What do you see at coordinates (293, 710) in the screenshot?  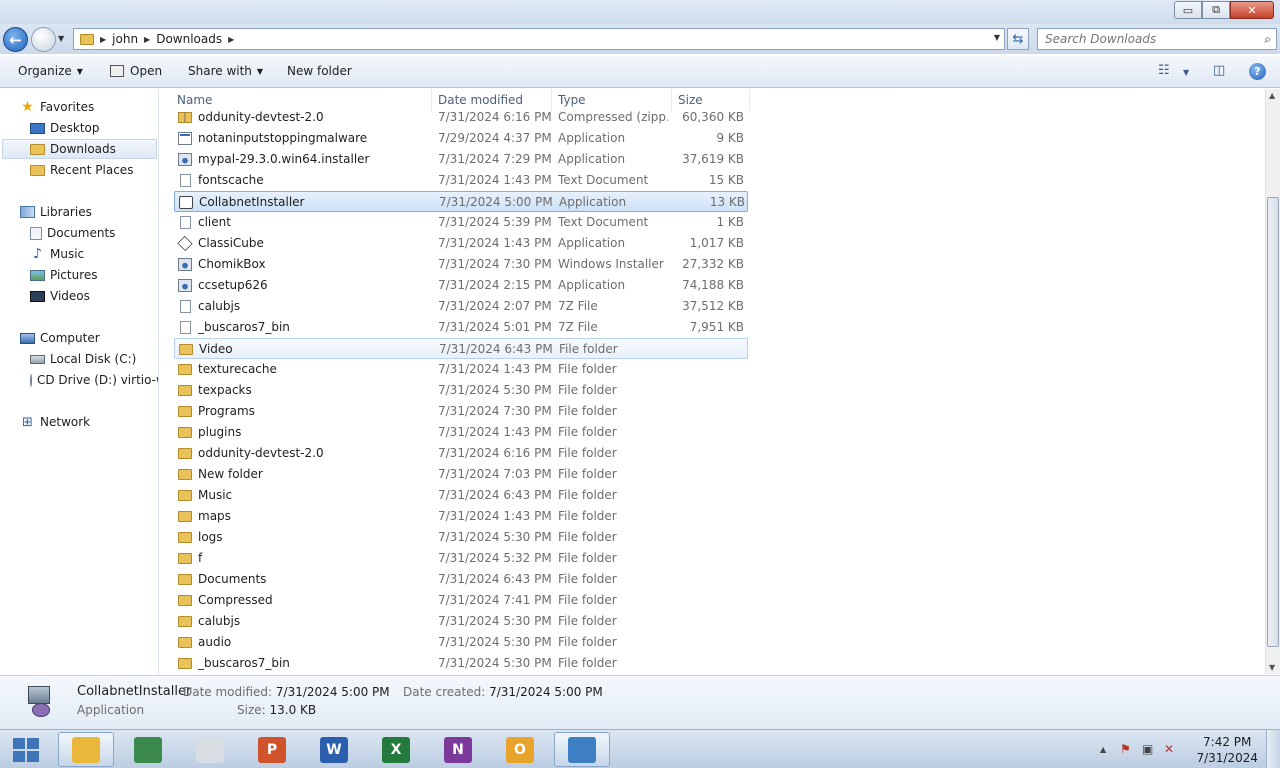 I see `size-value: 13.0 KB` at bounding box center [293, 710].